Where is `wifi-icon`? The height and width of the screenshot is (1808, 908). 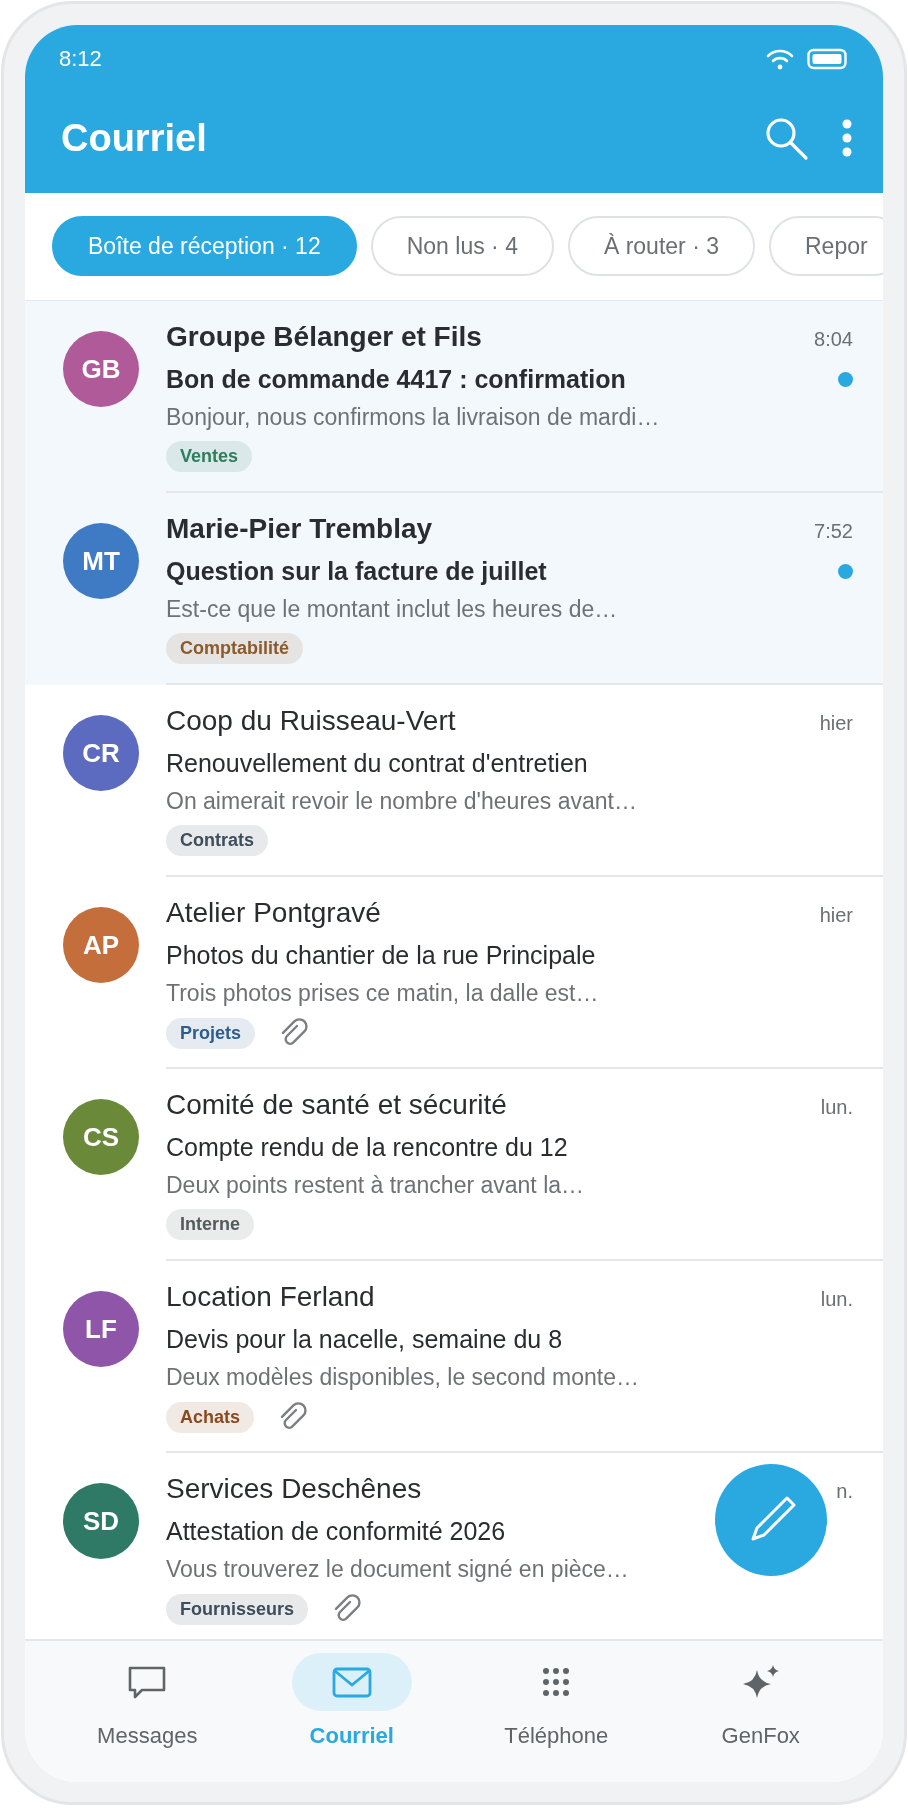 wifi-icon is located at coordinates (780, 59).